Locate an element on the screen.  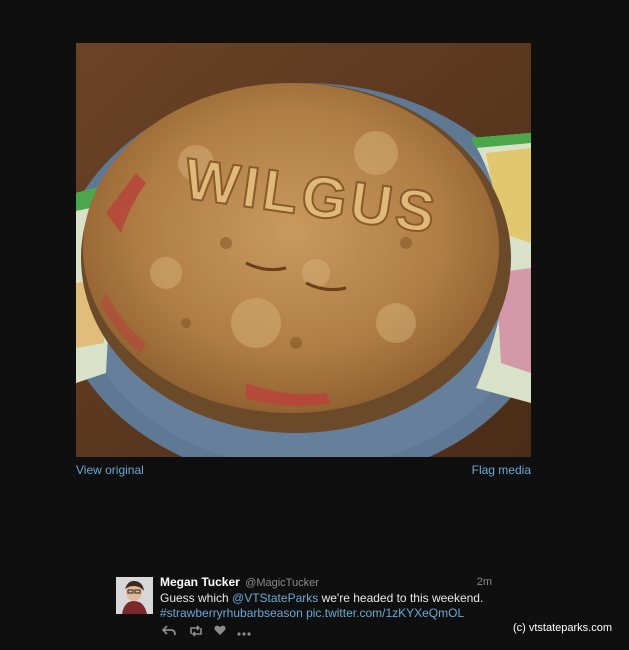
watermark: (c) vtstateparks.com is located at coordinates (562, 628).